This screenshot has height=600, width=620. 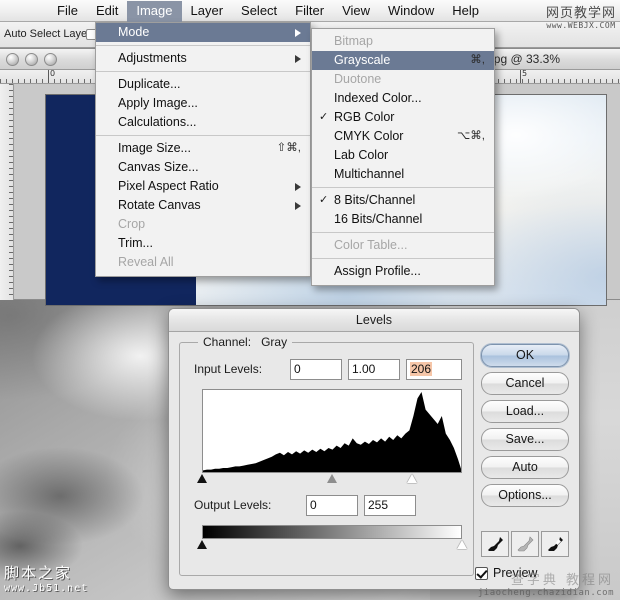 What do you see at coordinates (107, 11) in the screenshot?
I see `menu-edit: Edit` at bounding box center [107, 11].